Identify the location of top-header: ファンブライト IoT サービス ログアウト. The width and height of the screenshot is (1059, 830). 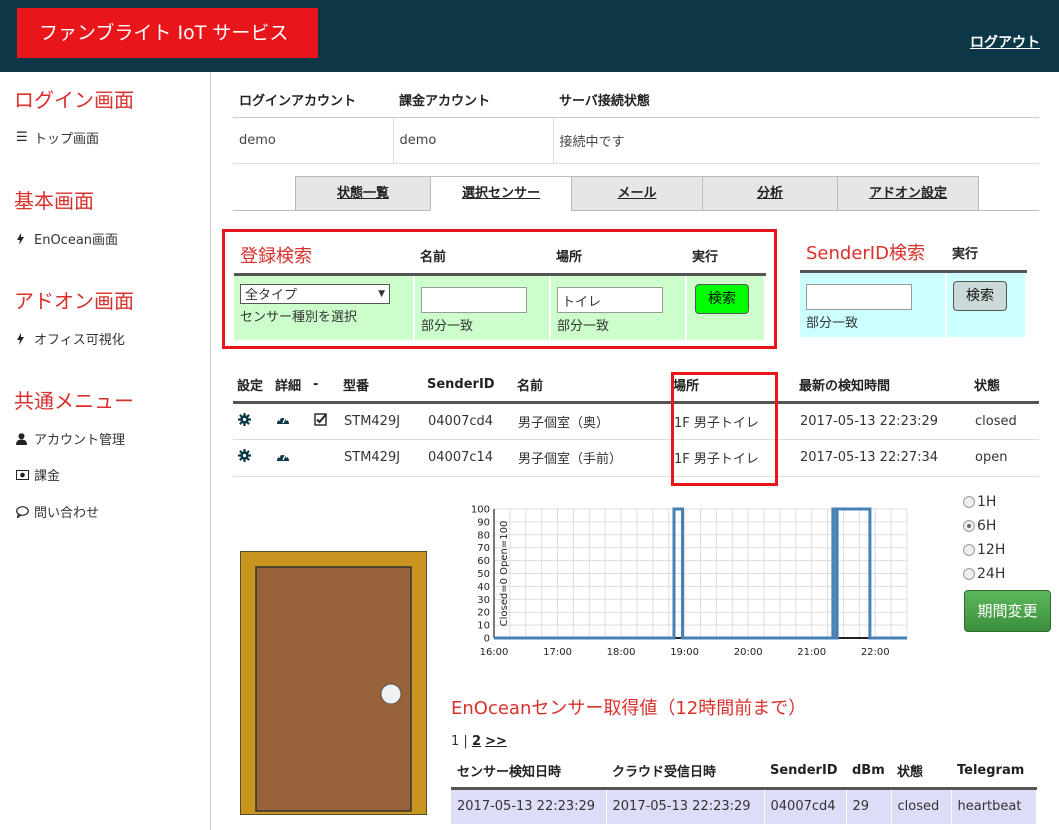
(529, 36).